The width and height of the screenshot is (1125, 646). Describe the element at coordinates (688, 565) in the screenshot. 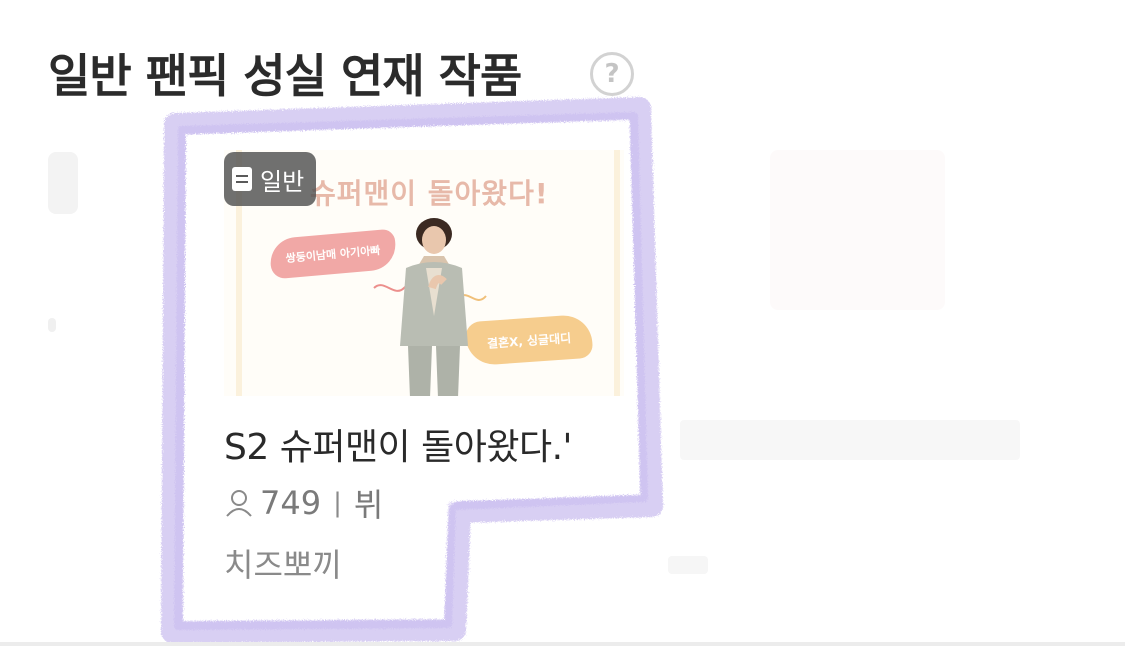

I see `next-card-meta` at that location.